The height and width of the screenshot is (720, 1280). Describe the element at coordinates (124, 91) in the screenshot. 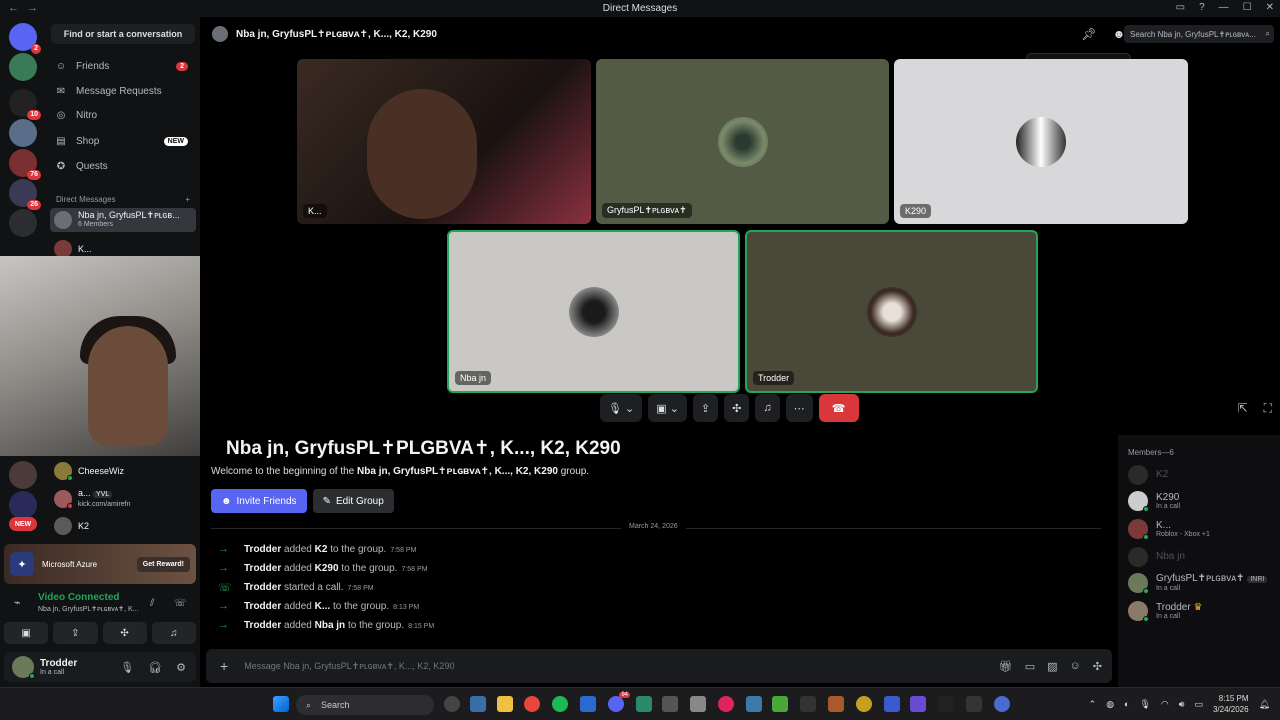

I see `sidebar-item-message-requests: ✉ Message Requests` at that location.